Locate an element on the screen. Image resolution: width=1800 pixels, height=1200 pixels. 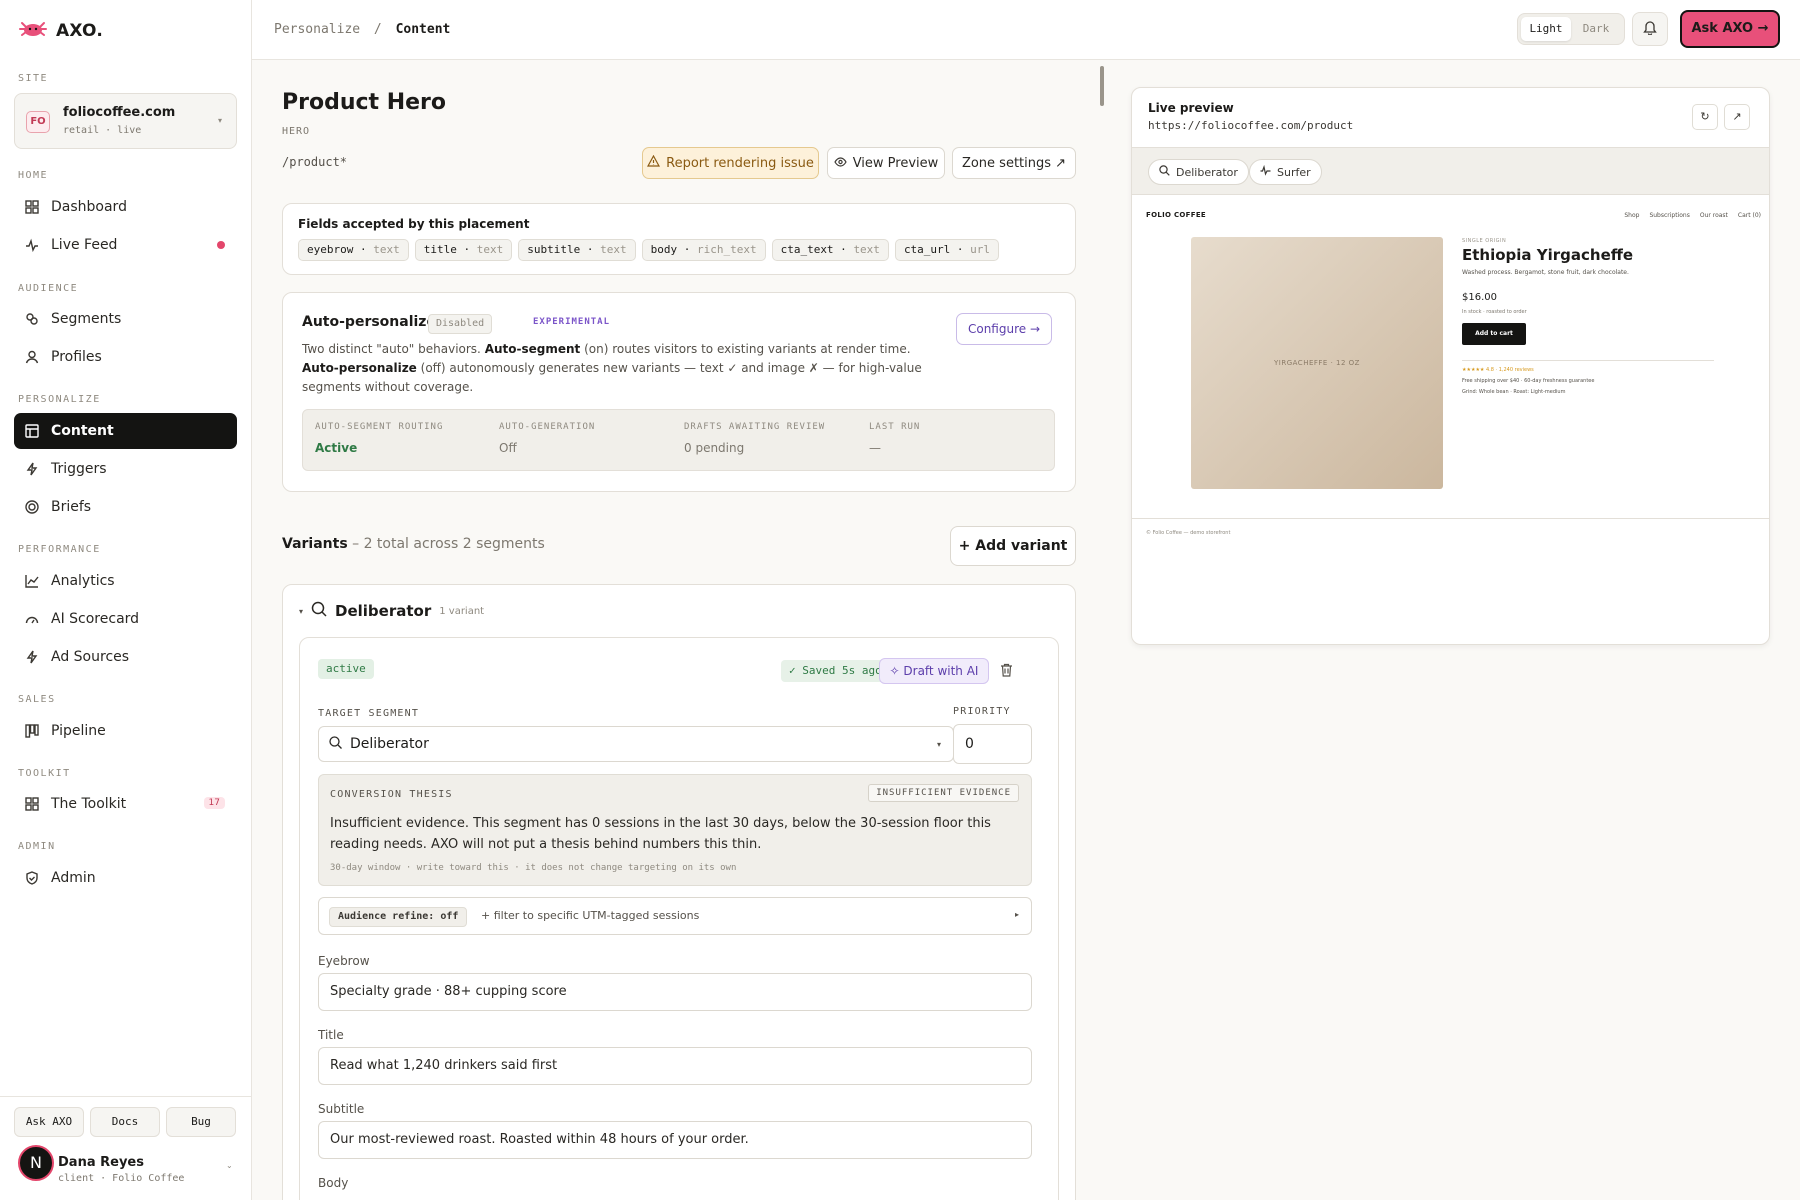
report-rendering-issue-button: Report rendering issue is located at coordinates (730, 163).